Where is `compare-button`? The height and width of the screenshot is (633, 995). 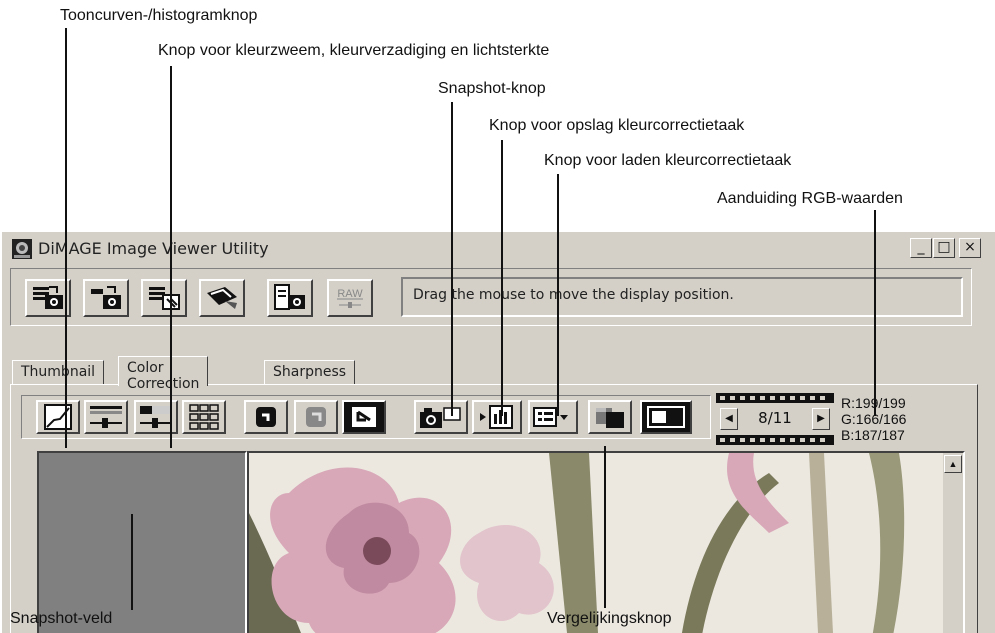
compare-button is located at coordinates (610, 417).